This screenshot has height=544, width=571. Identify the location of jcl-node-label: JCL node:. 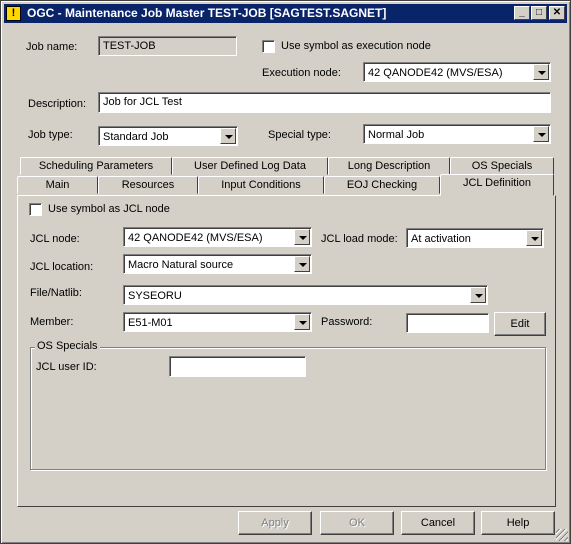
(55, 239).